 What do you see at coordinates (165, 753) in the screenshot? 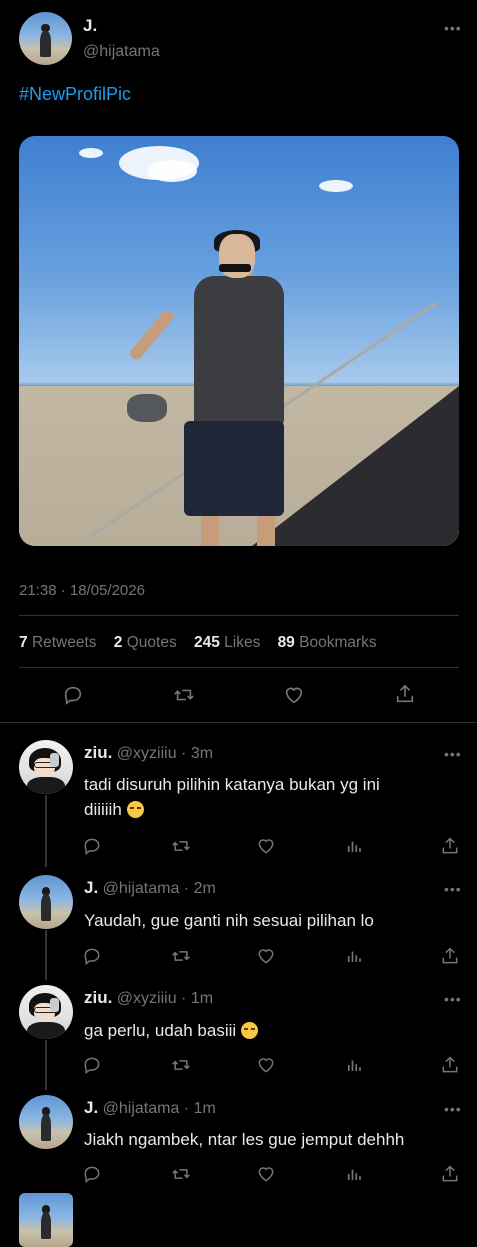
I see `reply-meta: @xyziiiu · 3m` at bounding box center [165, 753].